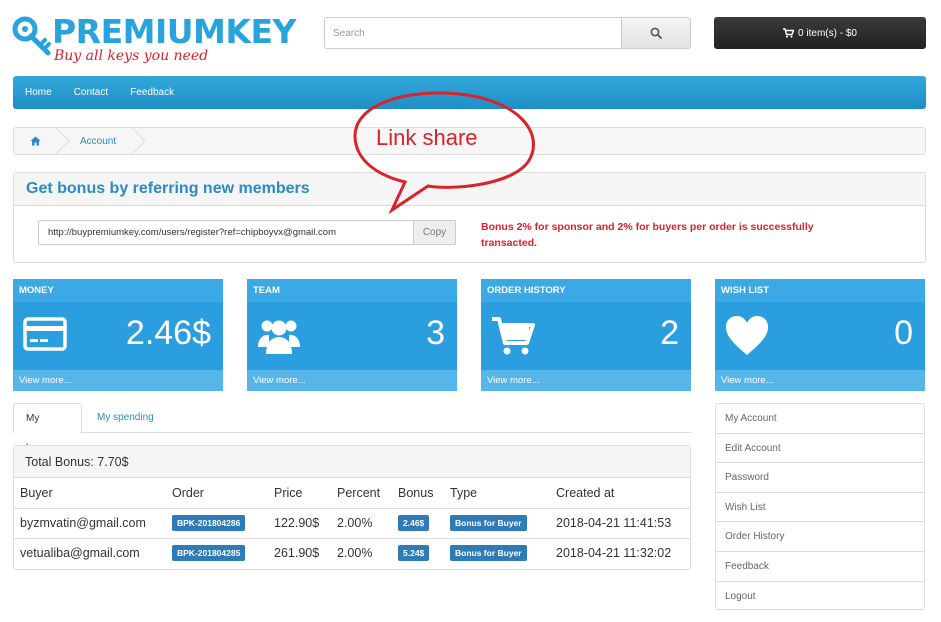 The height and width of the screenshot is (622, 941). I want to click on column-header: Percent, so click(361, 493).